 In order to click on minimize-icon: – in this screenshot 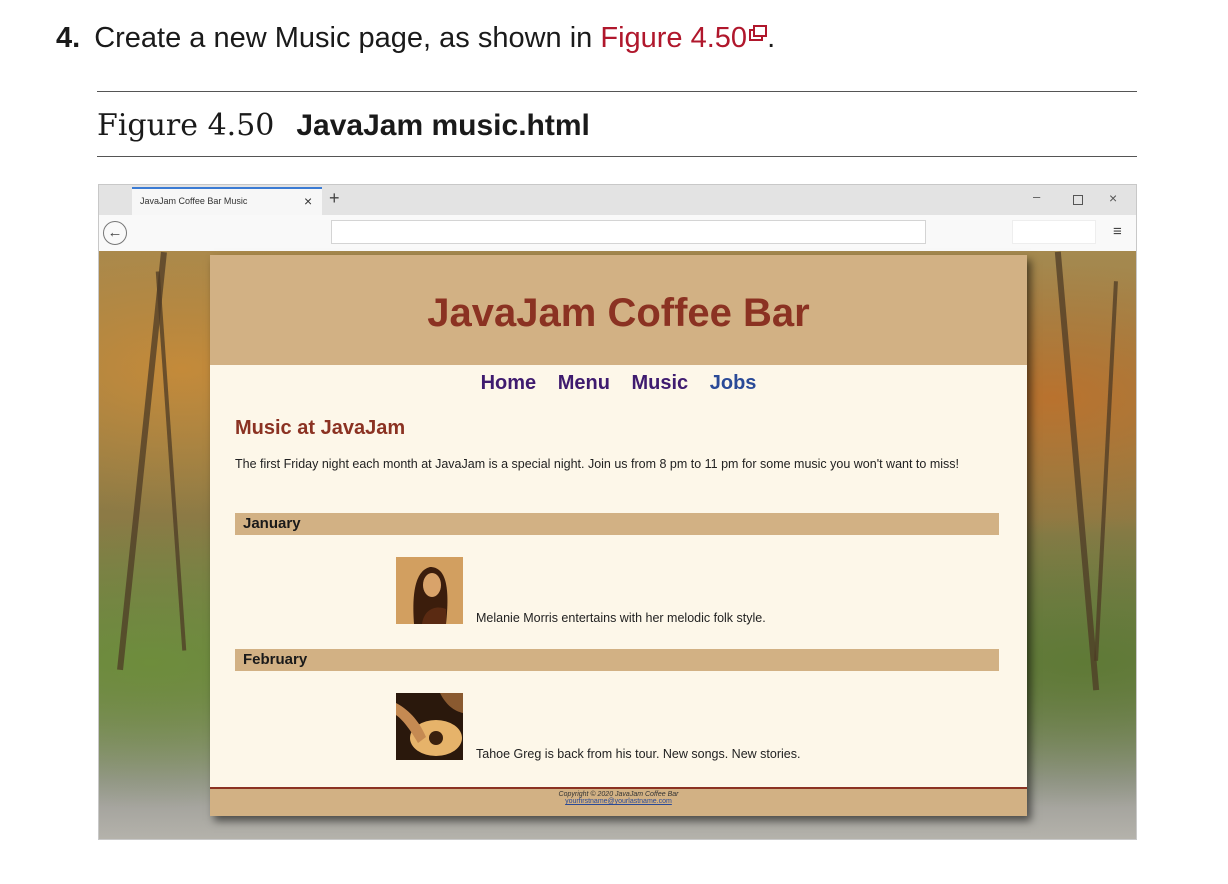, I will do `click(1036, 196)`.